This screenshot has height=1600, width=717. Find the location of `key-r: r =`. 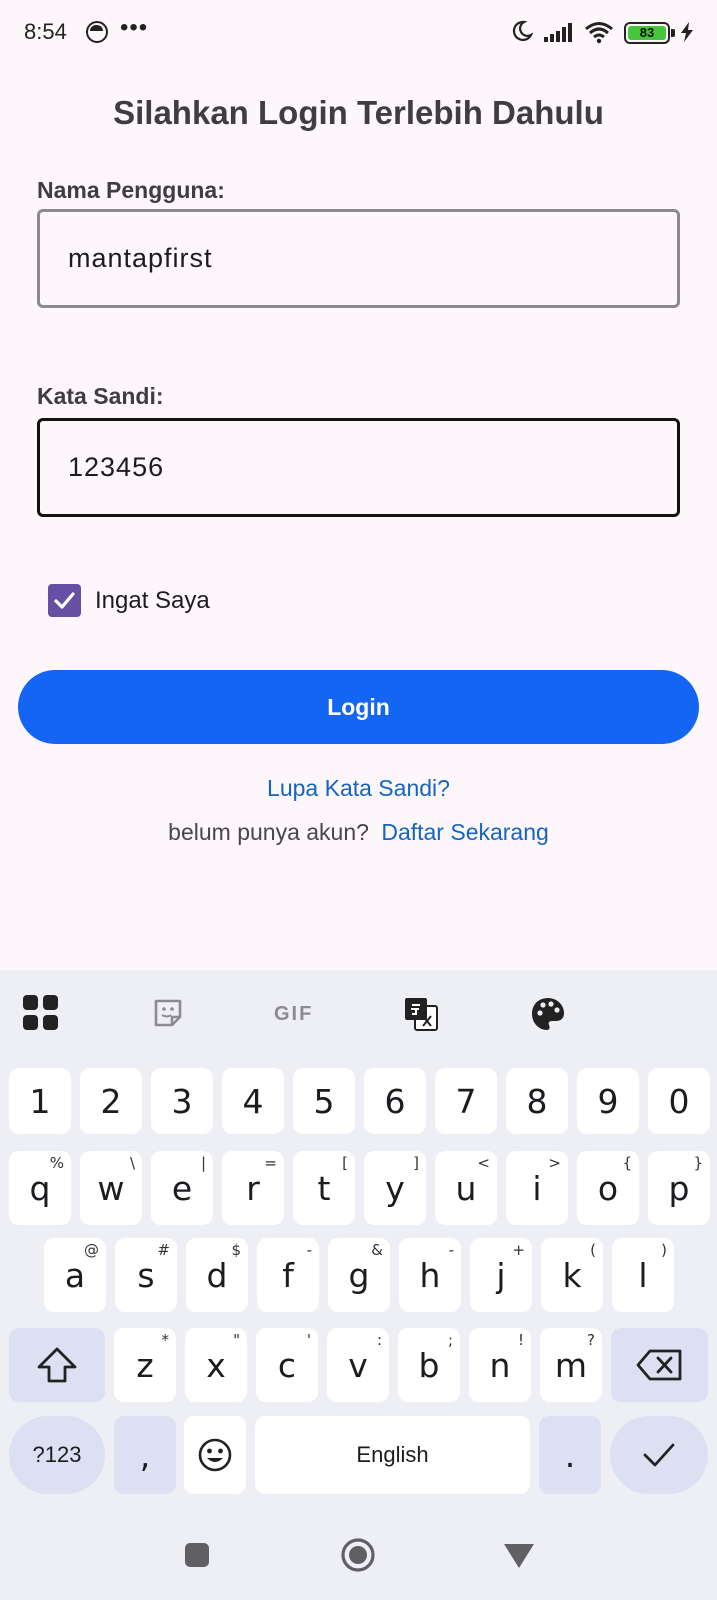

key-r: r = is located at coordinates (253, 1188).